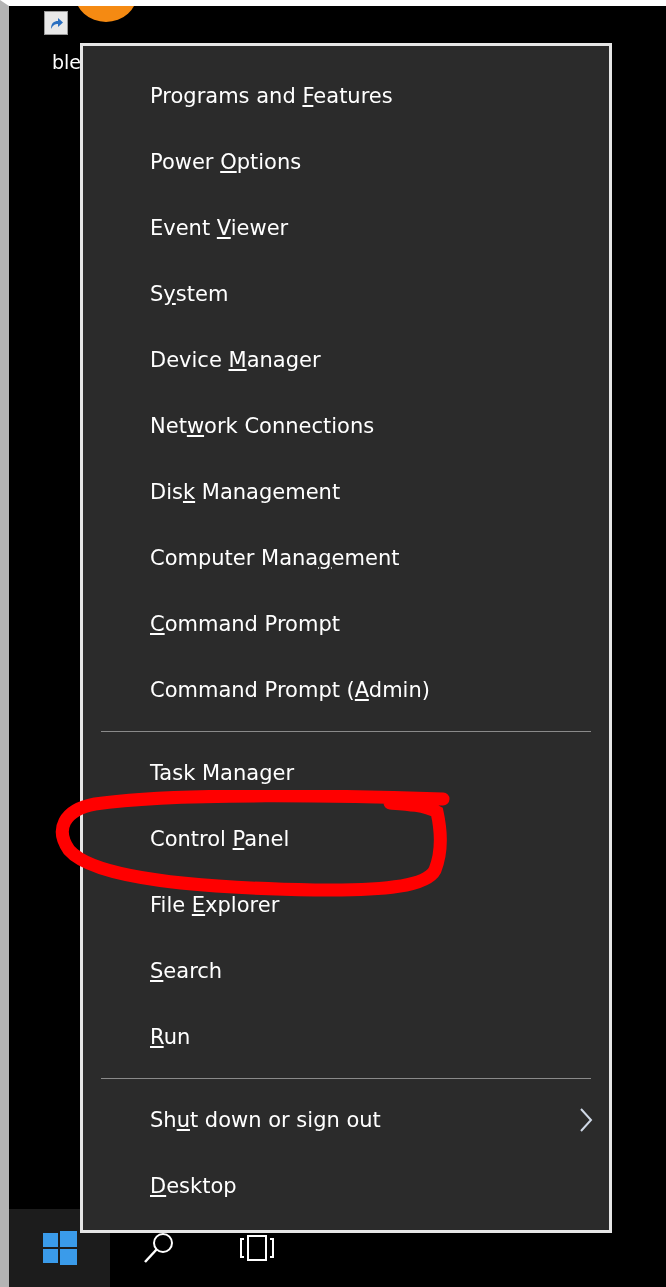 Image resolution: width=666 pixels, height=1287 pixels. I want to click on menu-item: Shut down or sign out, so click(346, 1120).